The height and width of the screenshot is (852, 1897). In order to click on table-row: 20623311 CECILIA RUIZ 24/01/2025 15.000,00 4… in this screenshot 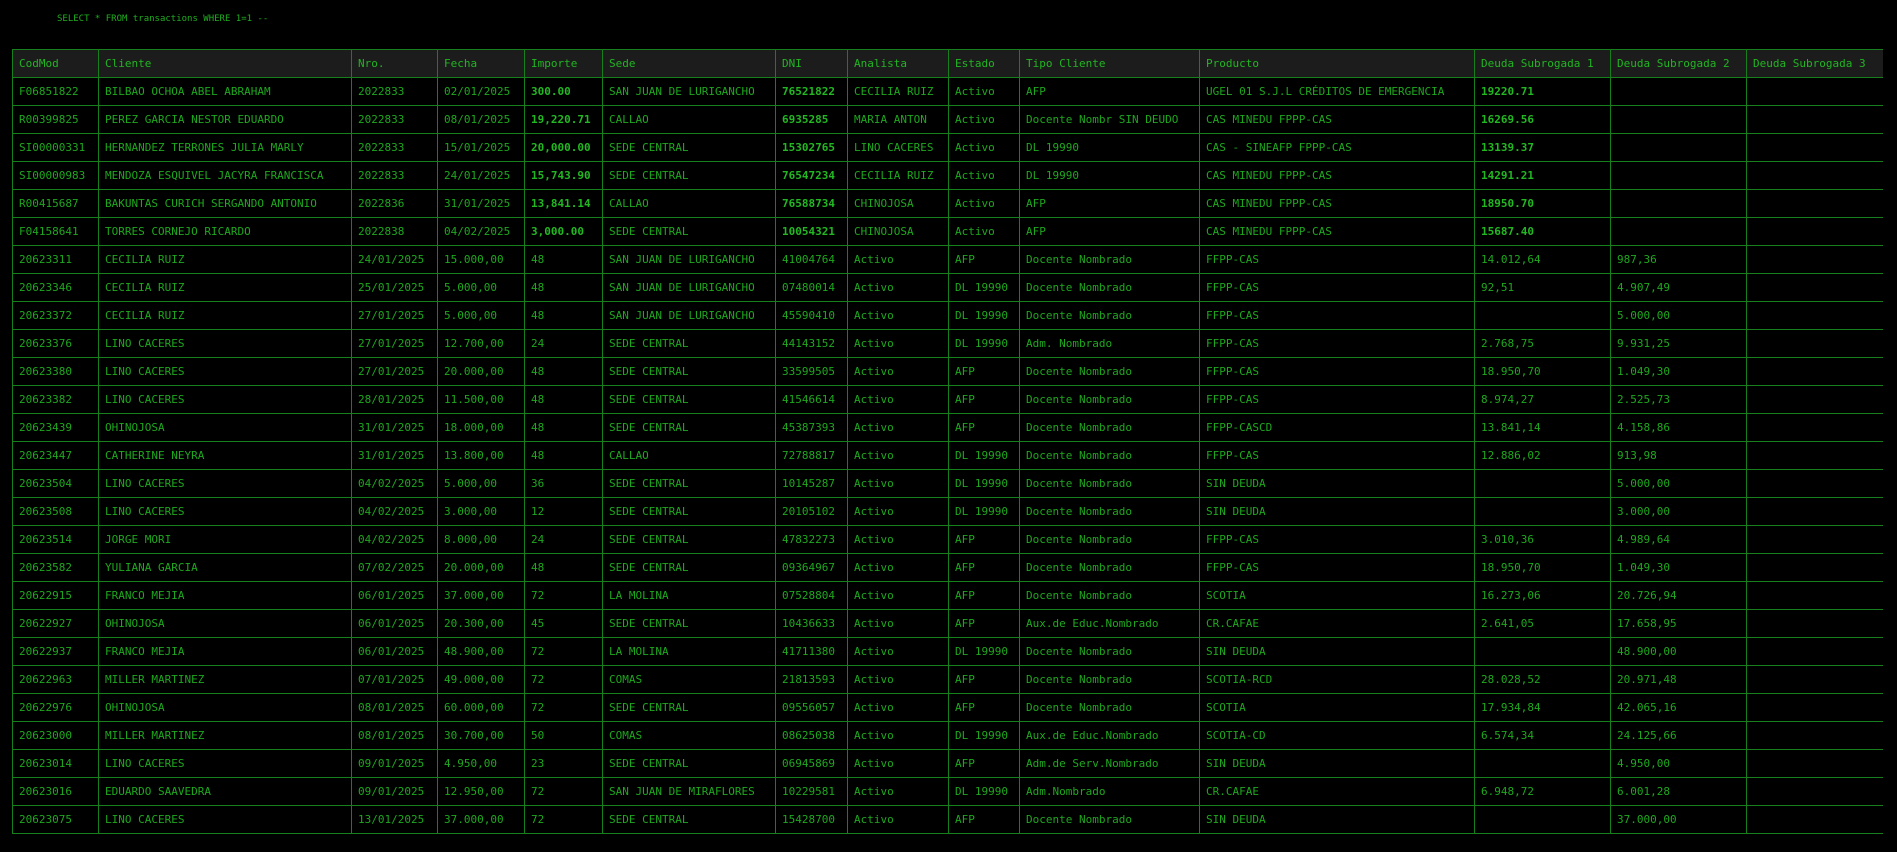, I will do `click(947, 259)`.